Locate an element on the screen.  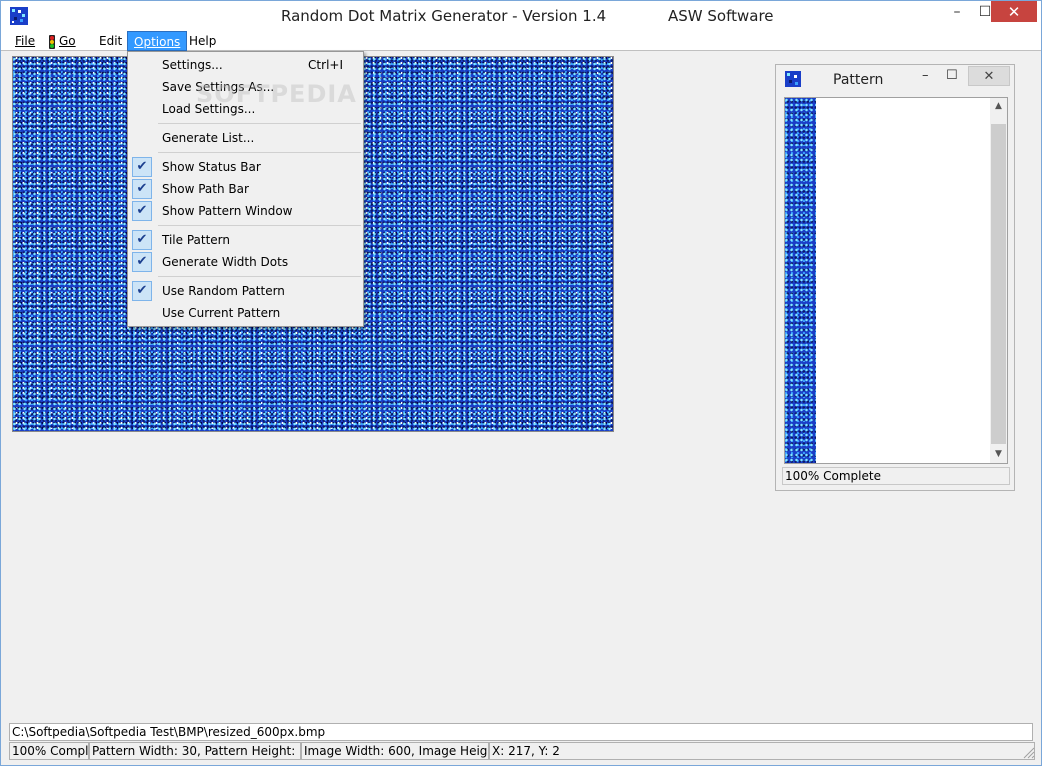
app-icon is located at coordinates (19, 16).